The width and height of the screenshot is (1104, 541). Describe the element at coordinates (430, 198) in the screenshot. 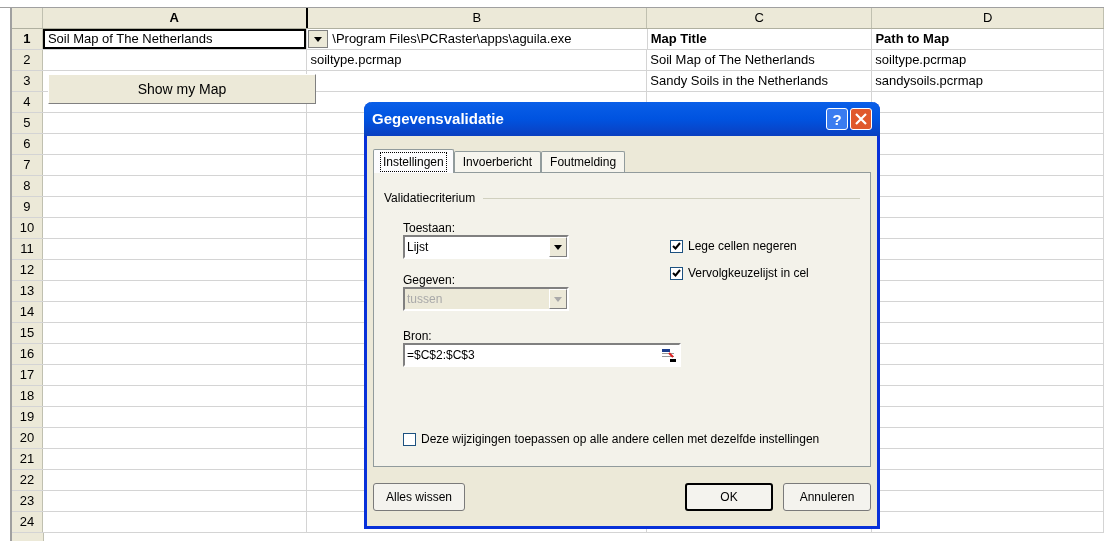

I see `group-label: Validatiecriterium` at that location.